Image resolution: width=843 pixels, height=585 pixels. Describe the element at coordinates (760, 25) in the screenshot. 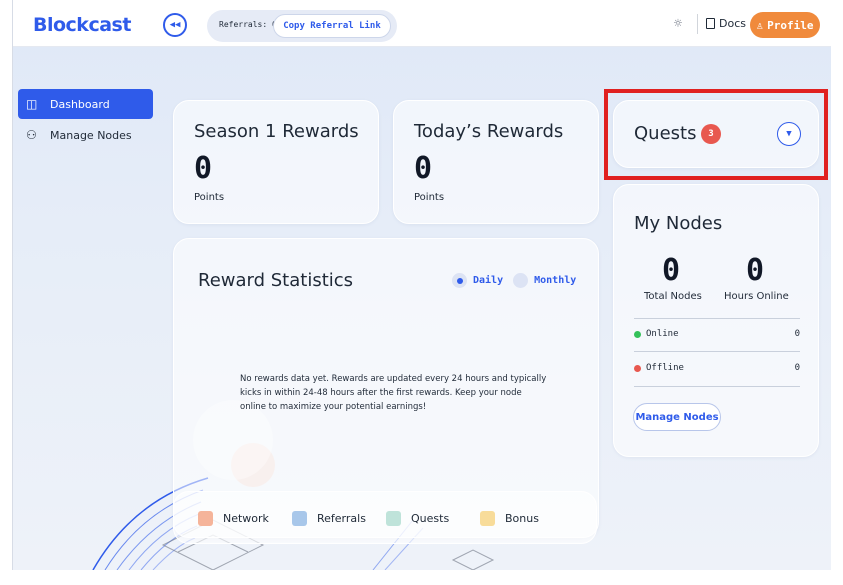

I see `user-icon: ♙` at that location.